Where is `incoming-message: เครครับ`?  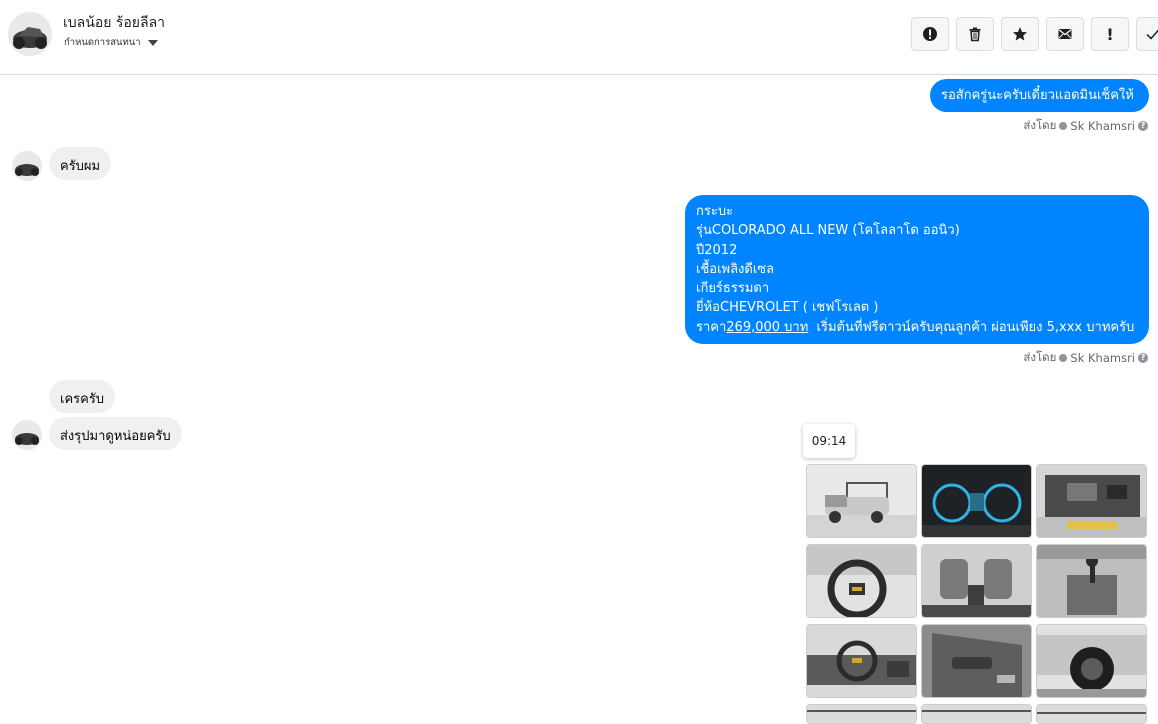
incoming-message: เครครับ is located at coordinates (82, 396).